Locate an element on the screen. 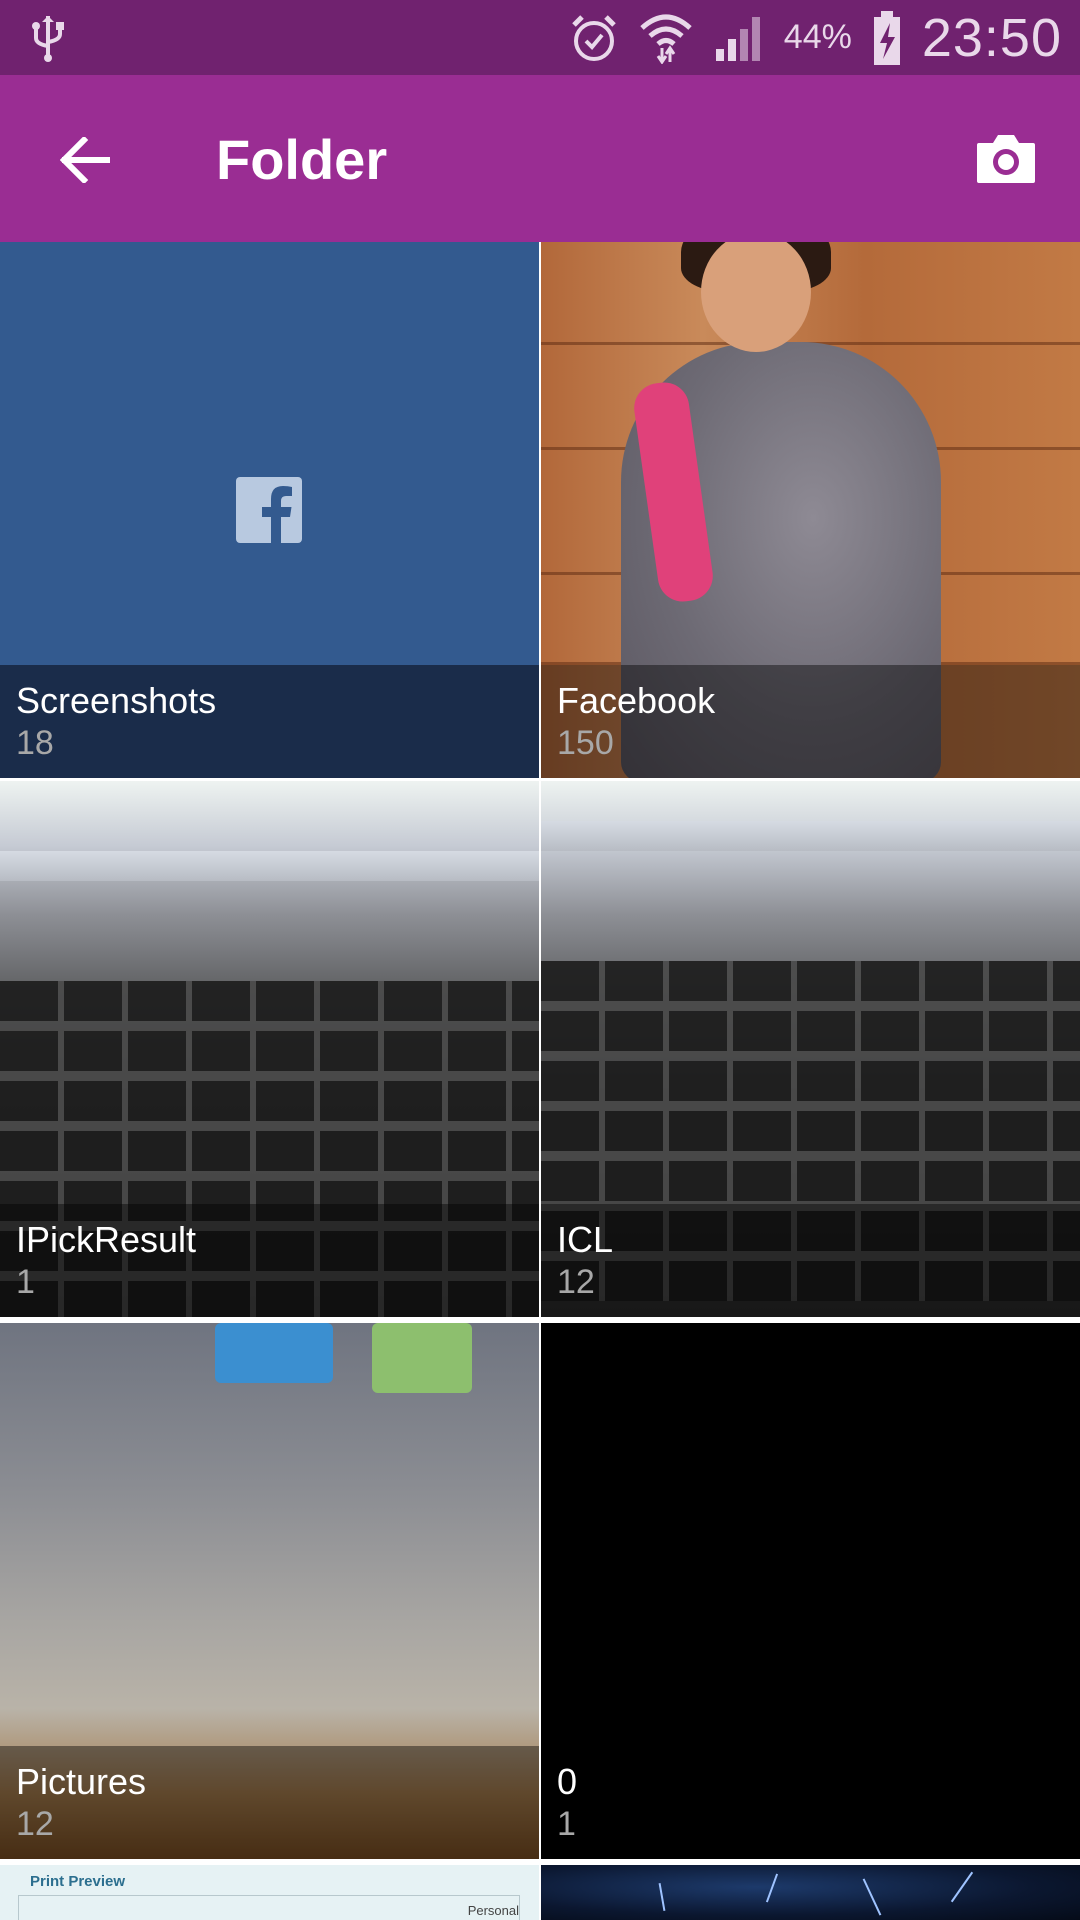  facebook-logo-icon is located at coordinates (269, 510).